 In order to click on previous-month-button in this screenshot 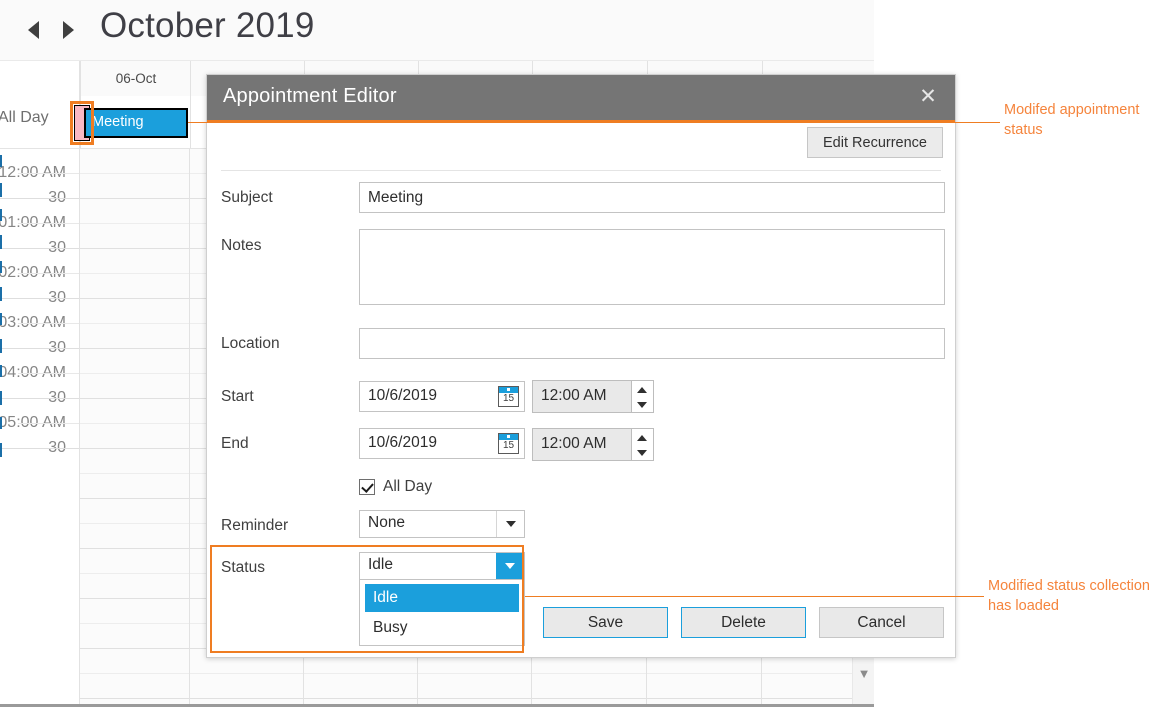, I will do `click(33, 30)`.